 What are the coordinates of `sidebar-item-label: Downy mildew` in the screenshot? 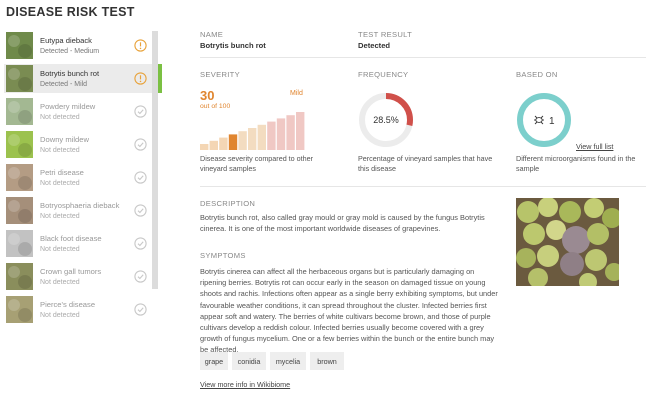 It's located at (64, 139).